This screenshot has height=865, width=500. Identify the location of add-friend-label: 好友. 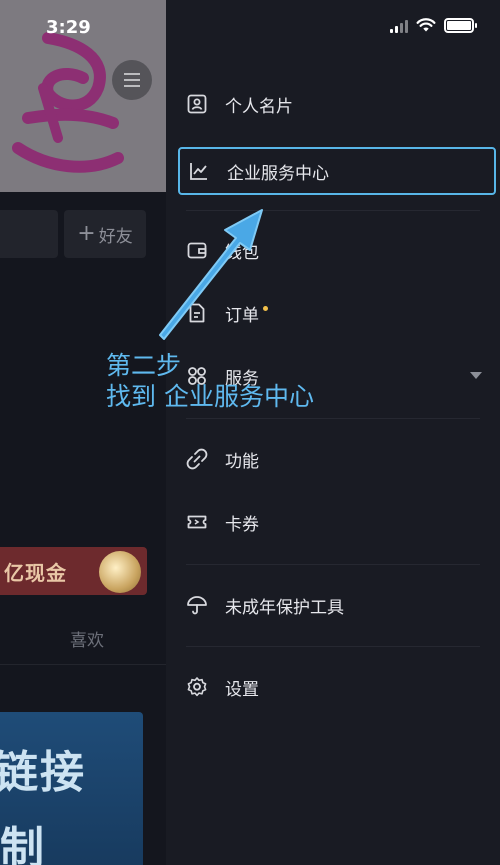
(115, 236).